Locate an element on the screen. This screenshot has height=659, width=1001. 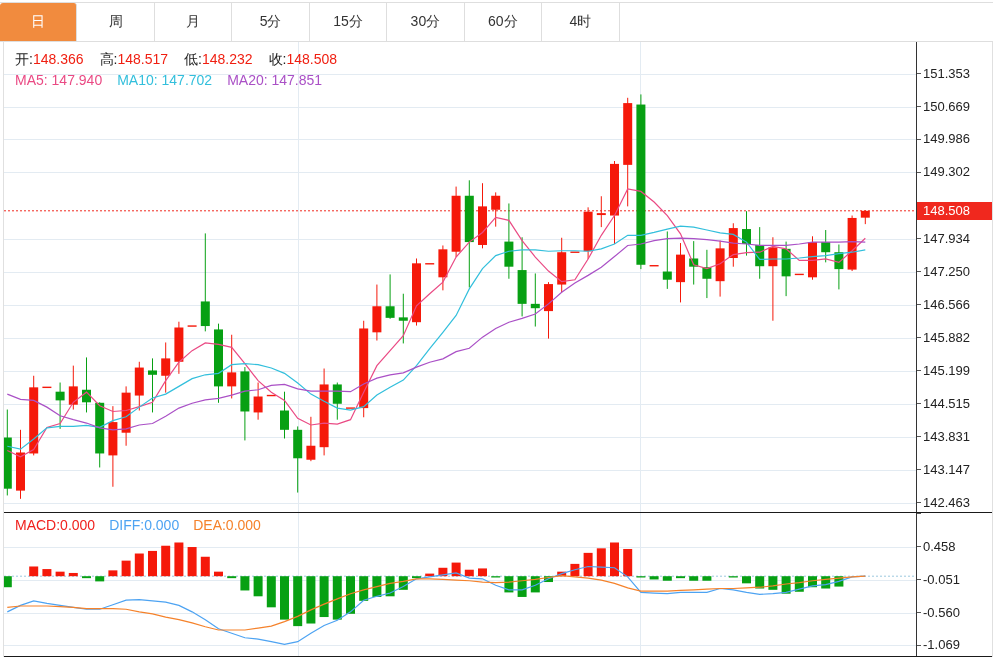
axis-label: -0.051 is located at coordinates (941, 579).